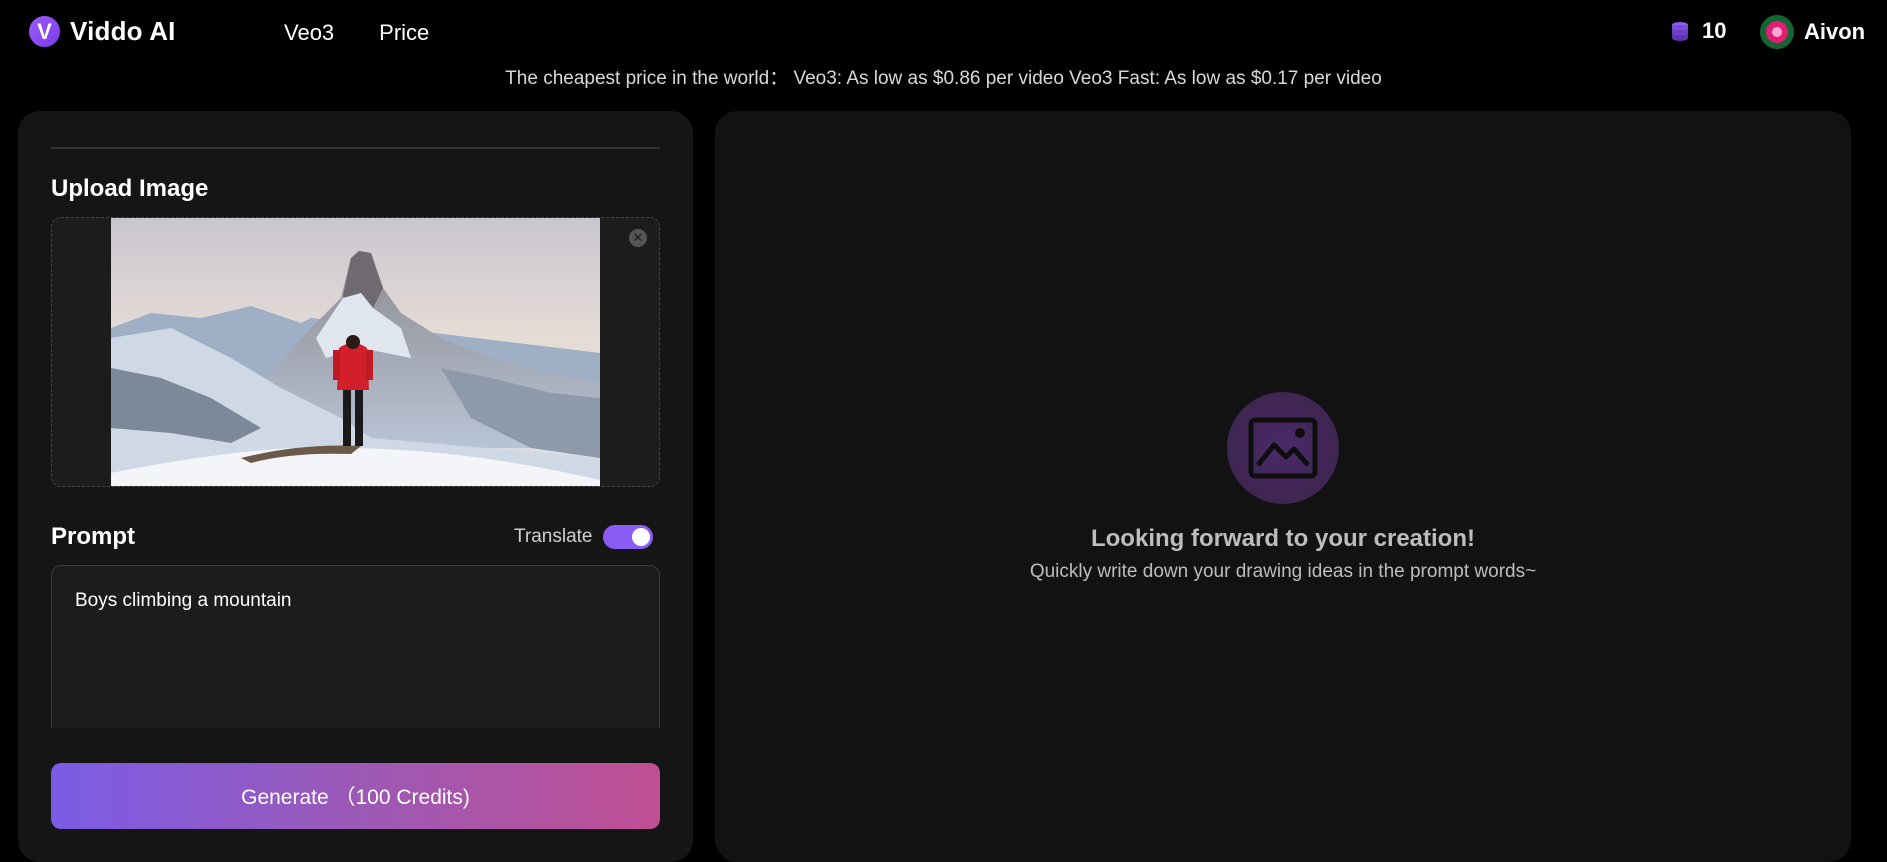 This screenshot has height=862, width=1887. What do you see at coordinates (1282, 538) in the screenshot?
I see `empty-state-title: Looking forward to your creation!` at bounding box center [1282, 538].